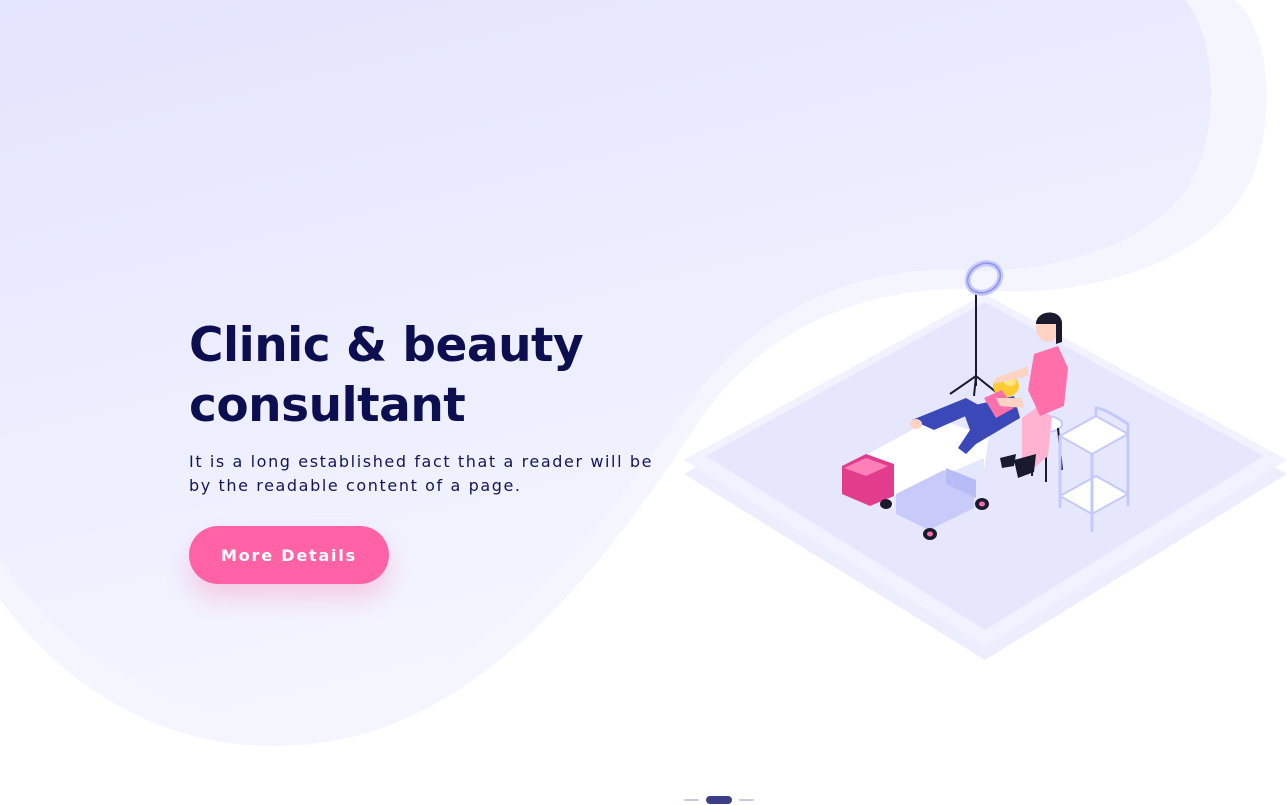 This screenshot has height=805, width=1287. What do you see at coordinates (327, 405) in the screenshot?
I see `hero-title-line-2: consultant` at bounding box center [327, 405].